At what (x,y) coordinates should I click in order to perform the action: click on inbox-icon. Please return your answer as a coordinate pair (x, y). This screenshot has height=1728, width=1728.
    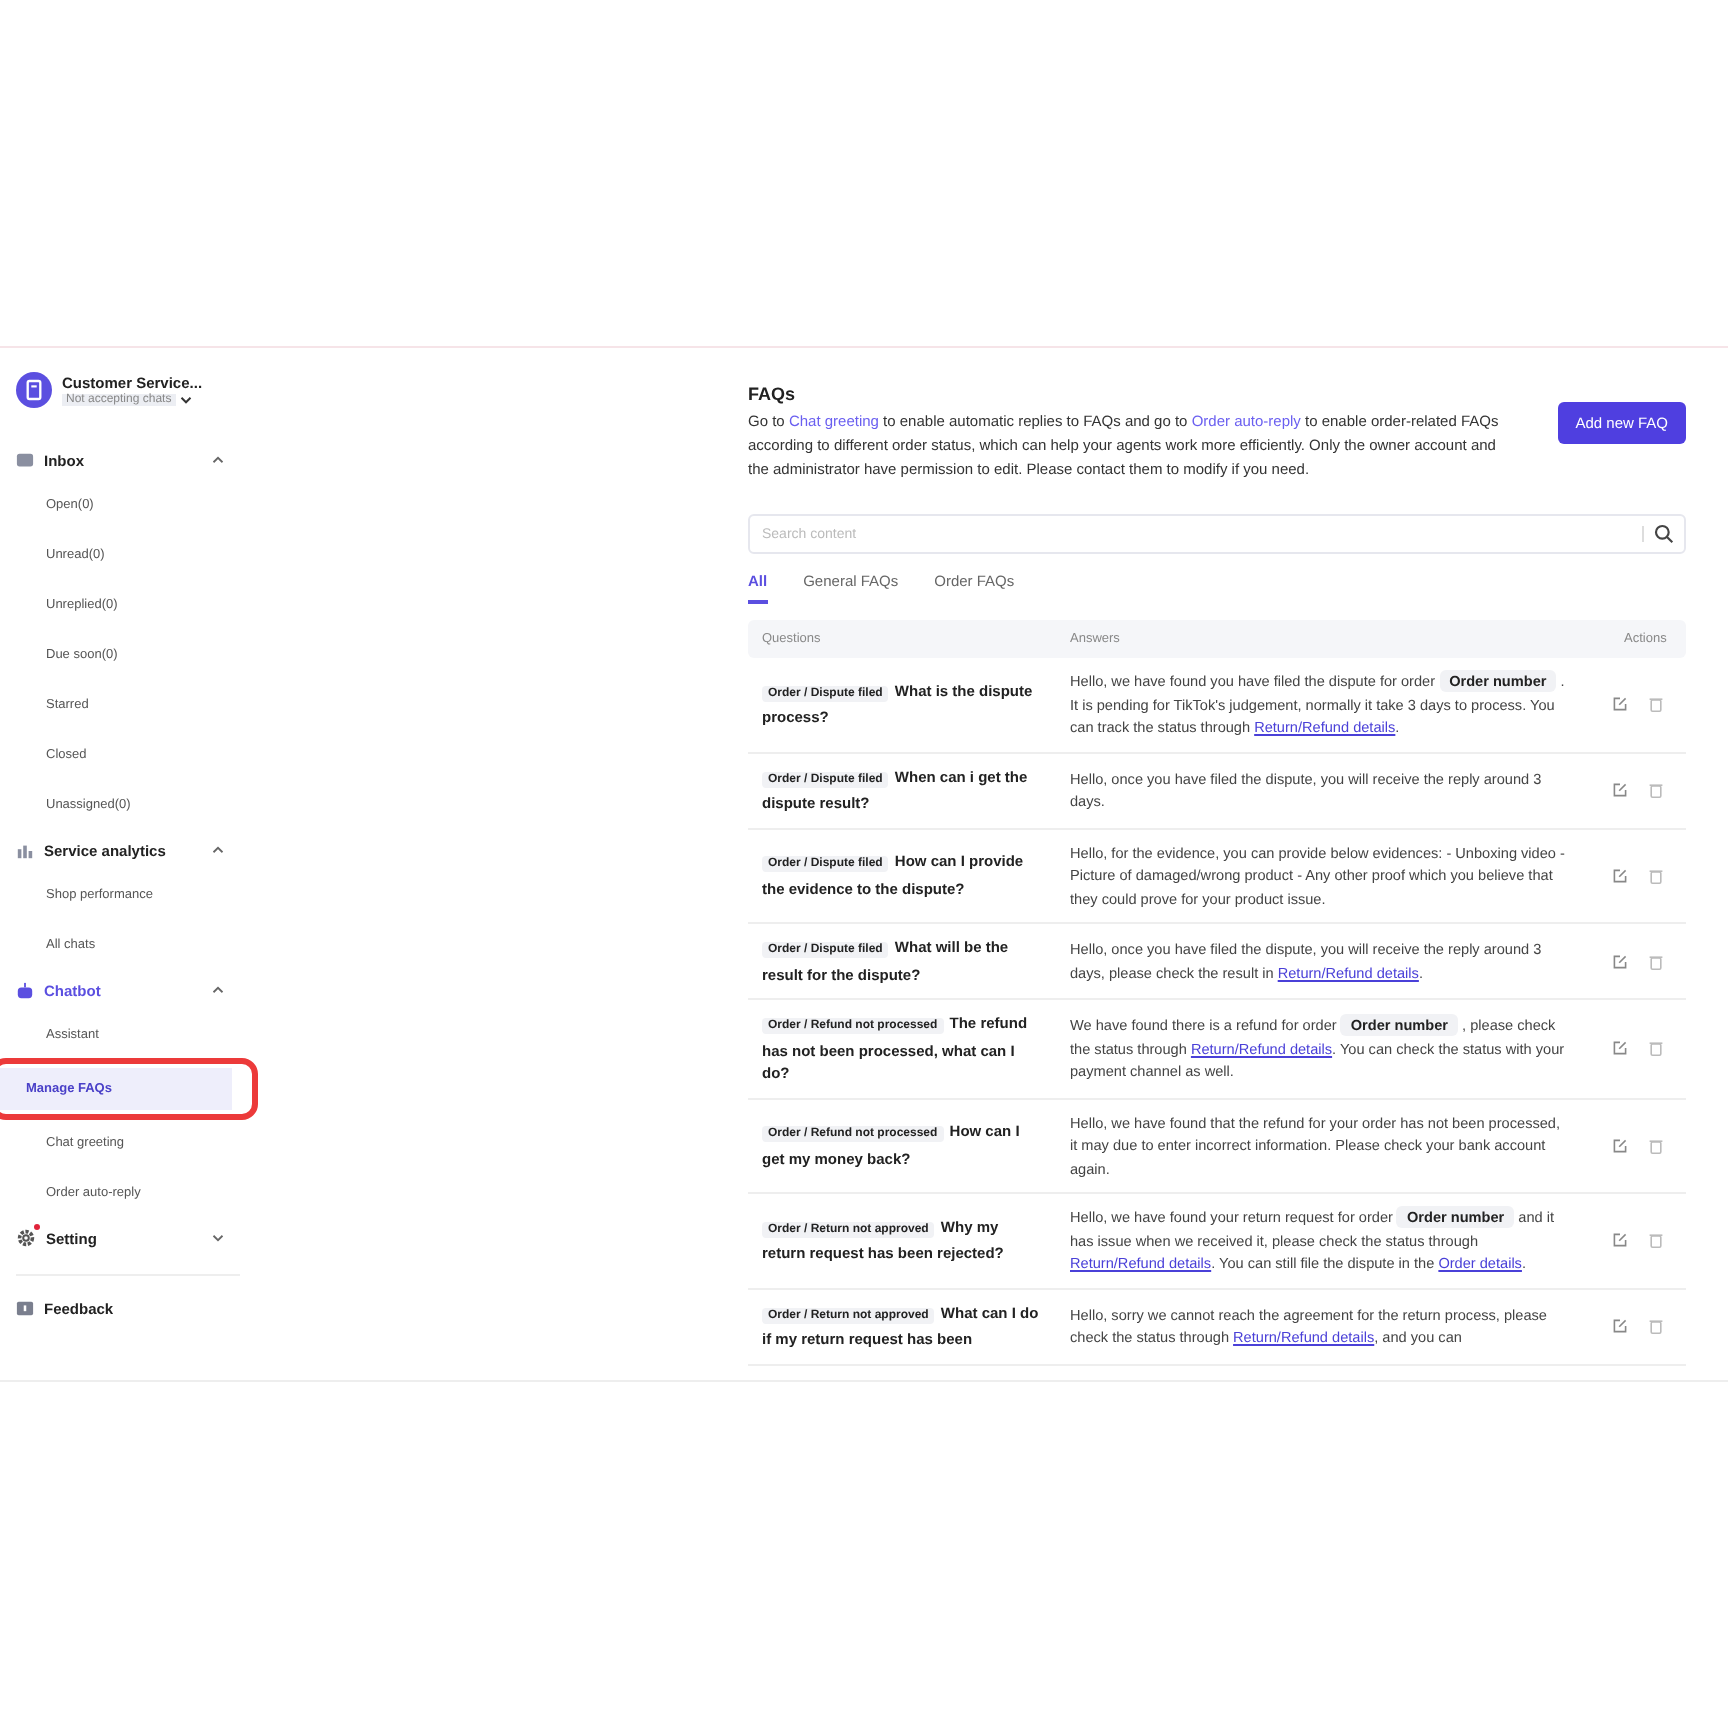
    Looking at the image, I should click on (25, 460).